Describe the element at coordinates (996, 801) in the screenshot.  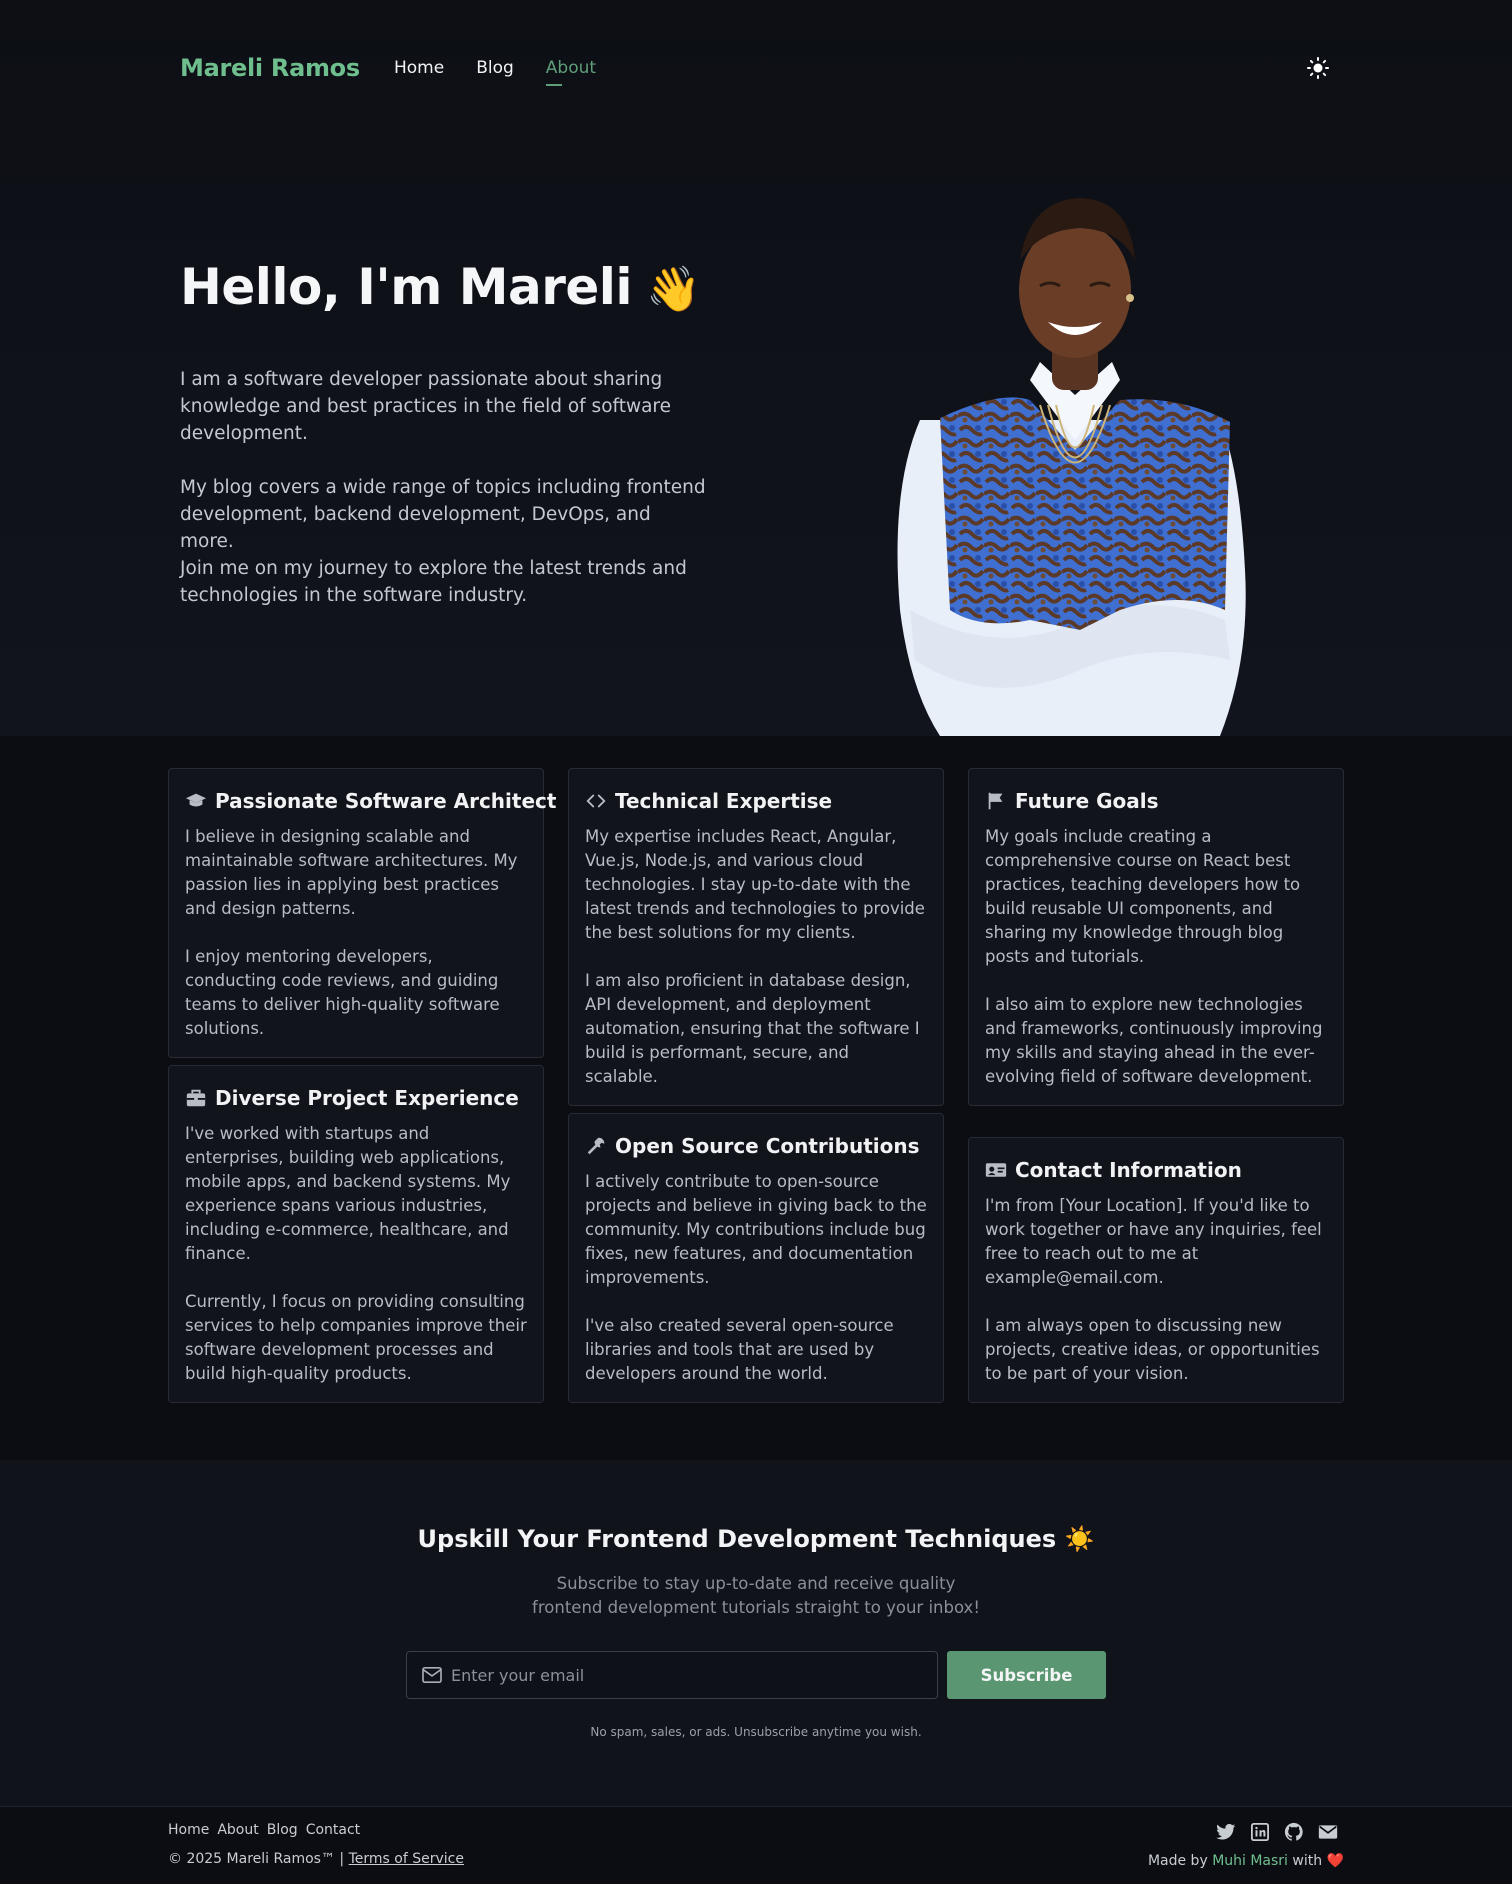
I see `flag-icon` at that location.